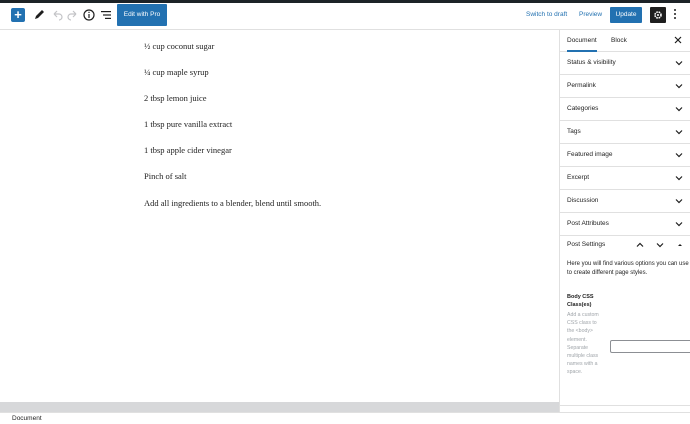 The image size is (690, 424). I want to click on panel-tags: Tags, so click(625, 132).